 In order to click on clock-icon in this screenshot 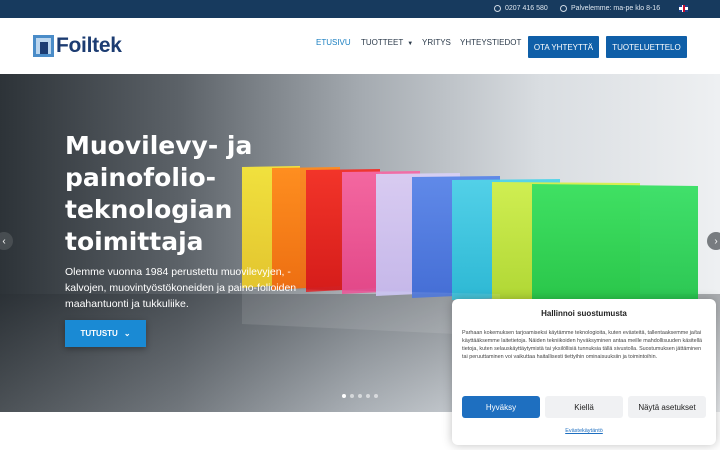, I will do `click(563, 8)`.